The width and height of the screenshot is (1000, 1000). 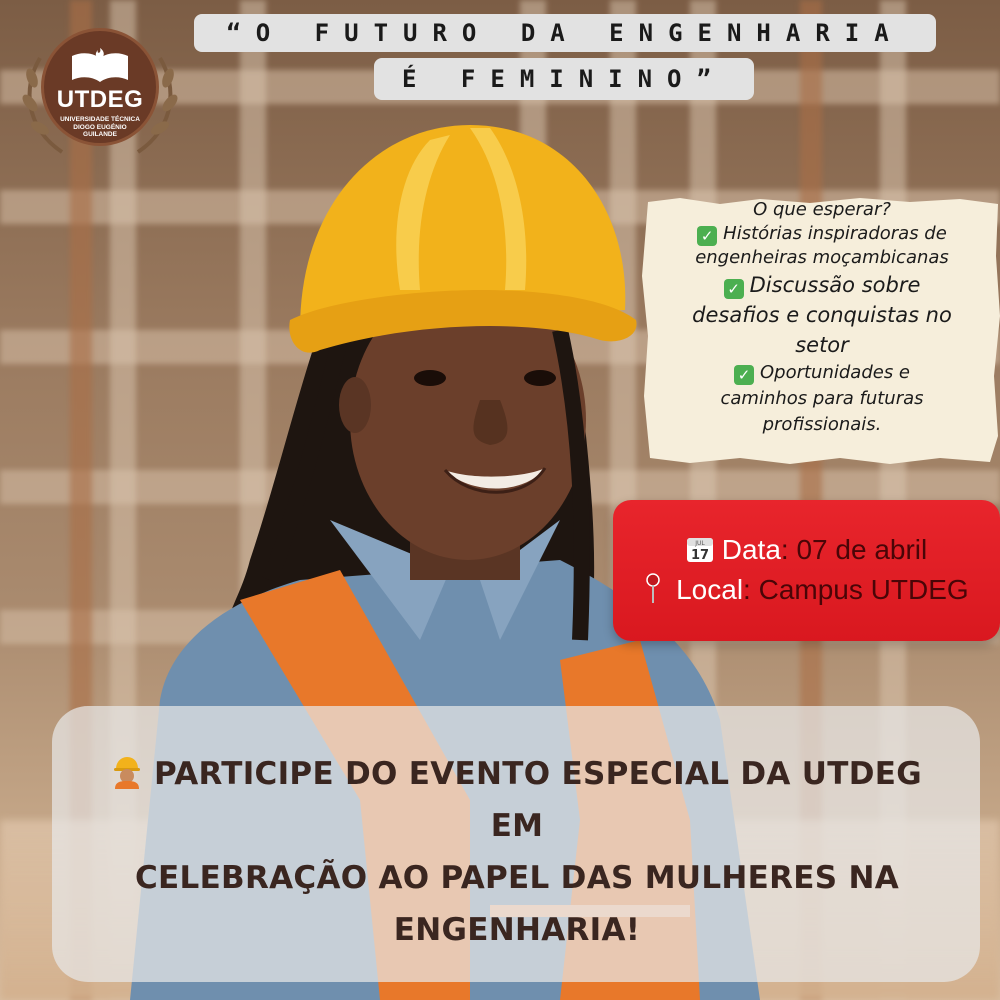 I want to click on svg-text: 17, so click(x=700, y=555).